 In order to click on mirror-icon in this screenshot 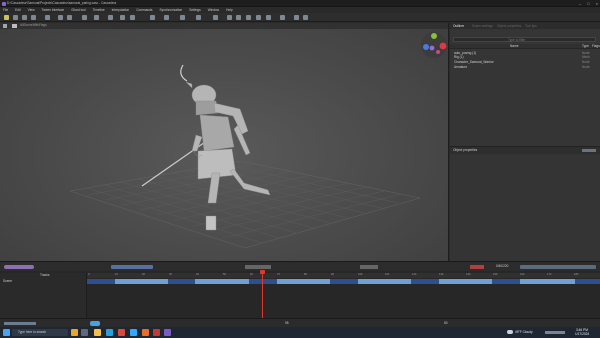, I will do `click(110, 17)`.